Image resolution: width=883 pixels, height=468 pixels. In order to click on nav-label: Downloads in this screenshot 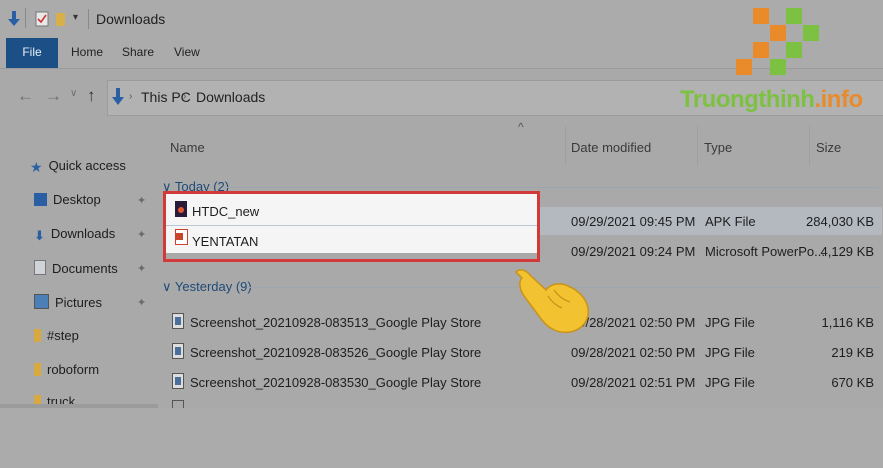, I will do `click(83, 233)`.